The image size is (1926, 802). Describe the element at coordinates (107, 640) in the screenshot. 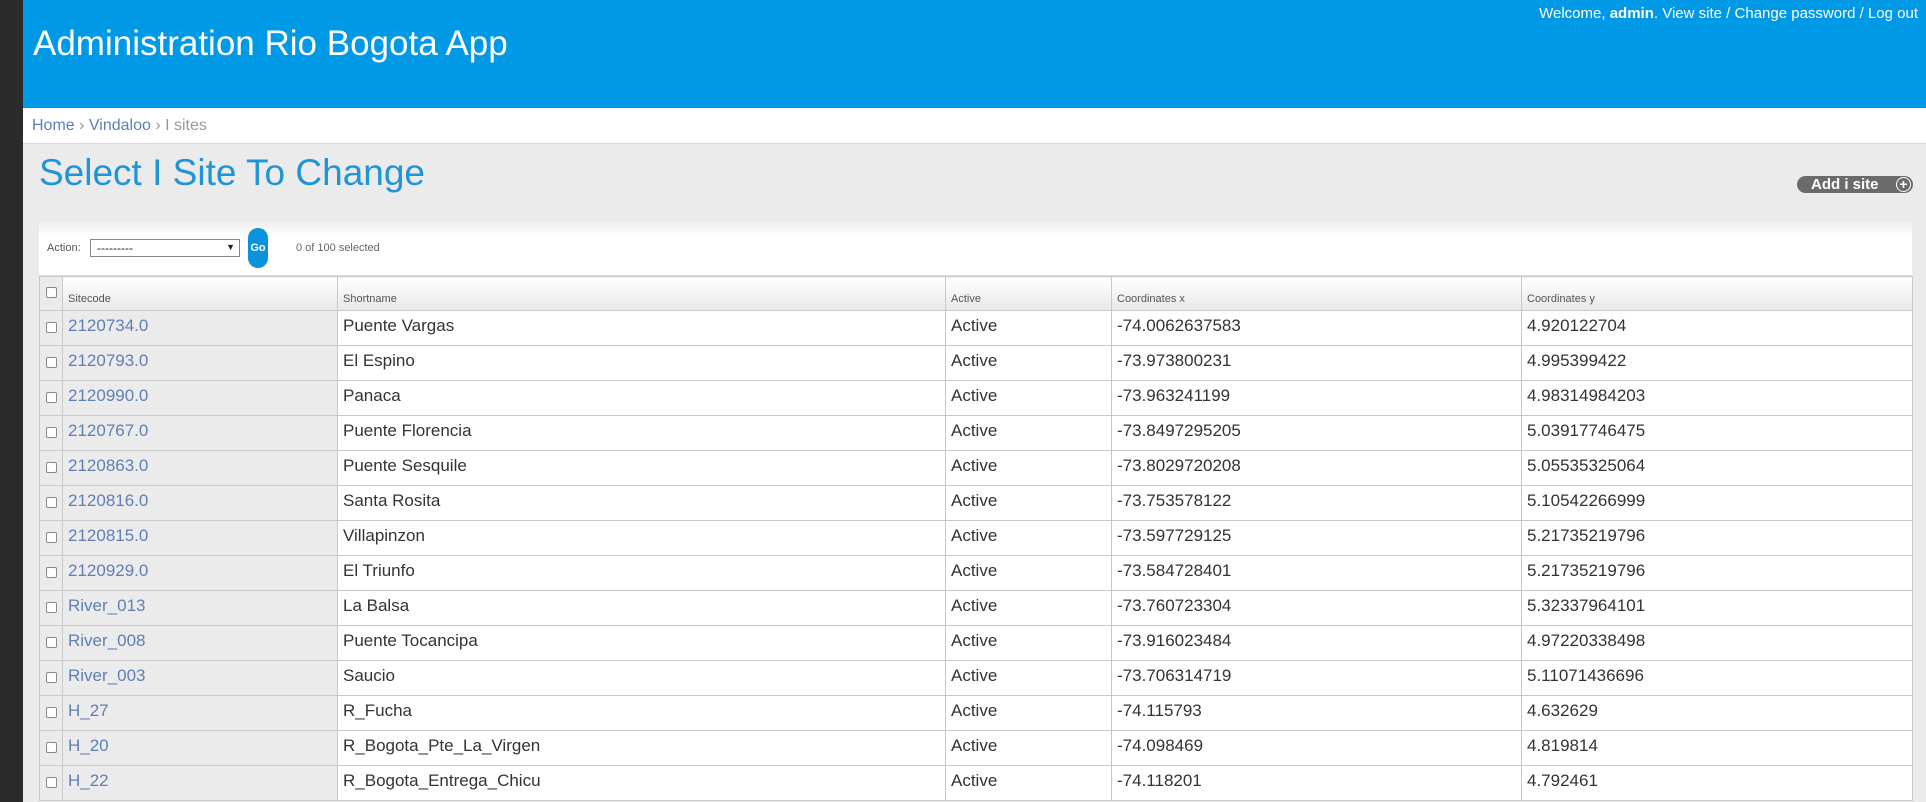

I see `sitecode-link: River_008` at that location.